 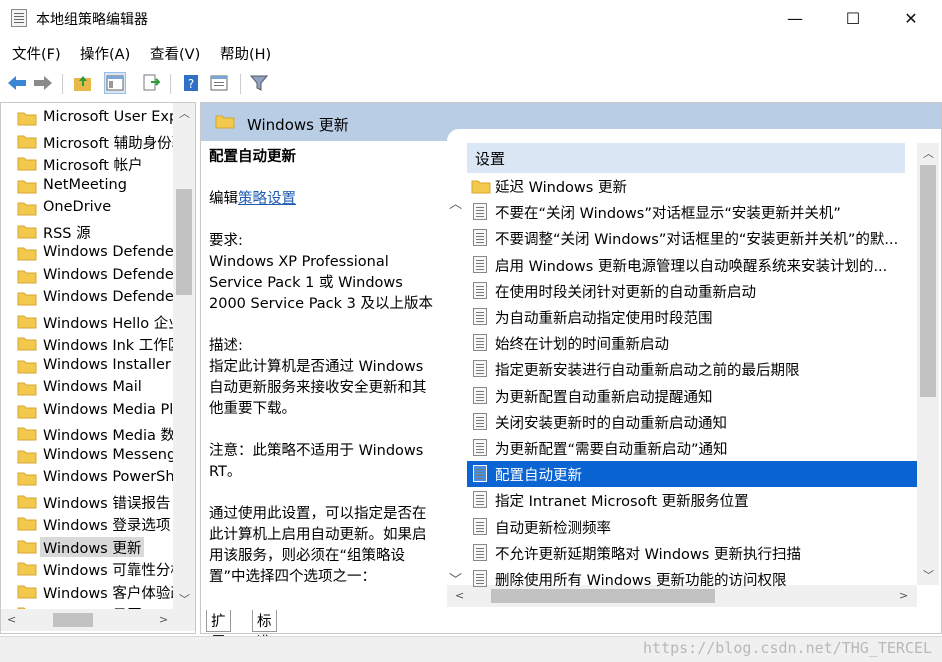 I want to click on tree-item: Windows 登录选项, so click(x=87, y=523).